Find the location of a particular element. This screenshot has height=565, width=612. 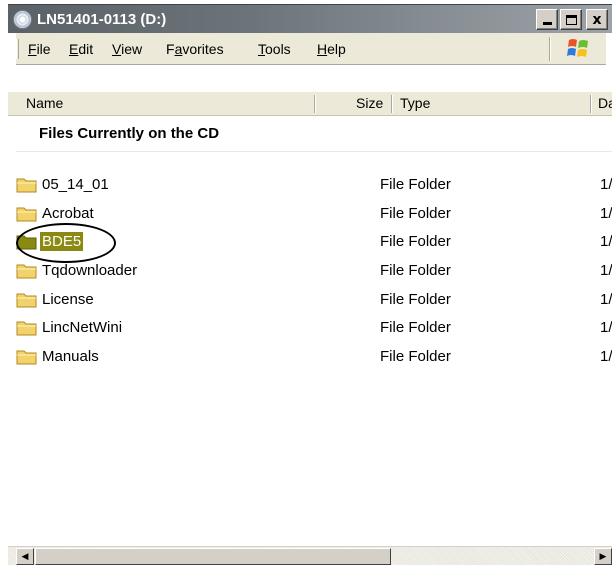

menu-edit-label: dit is located at coordinates (86, 49).